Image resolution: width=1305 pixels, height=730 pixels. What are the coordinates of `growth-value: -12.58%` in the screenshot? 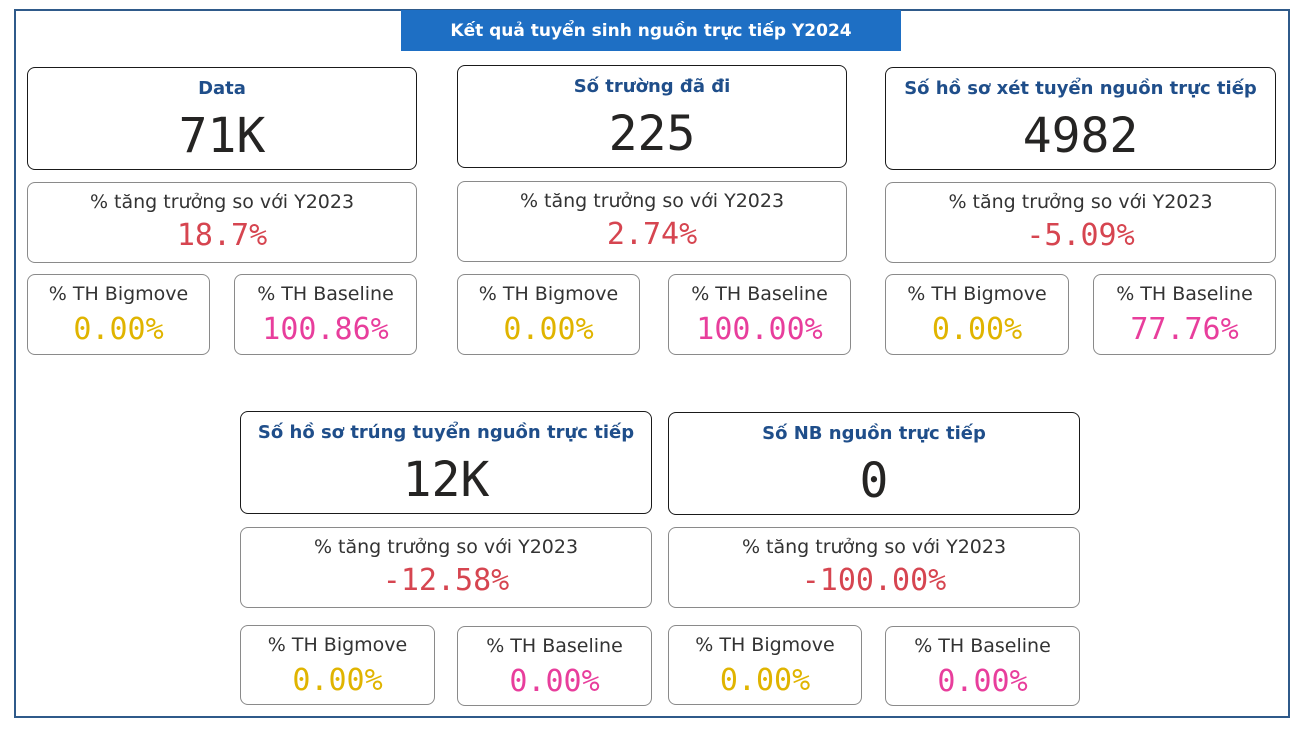 It's located at (446, 580).